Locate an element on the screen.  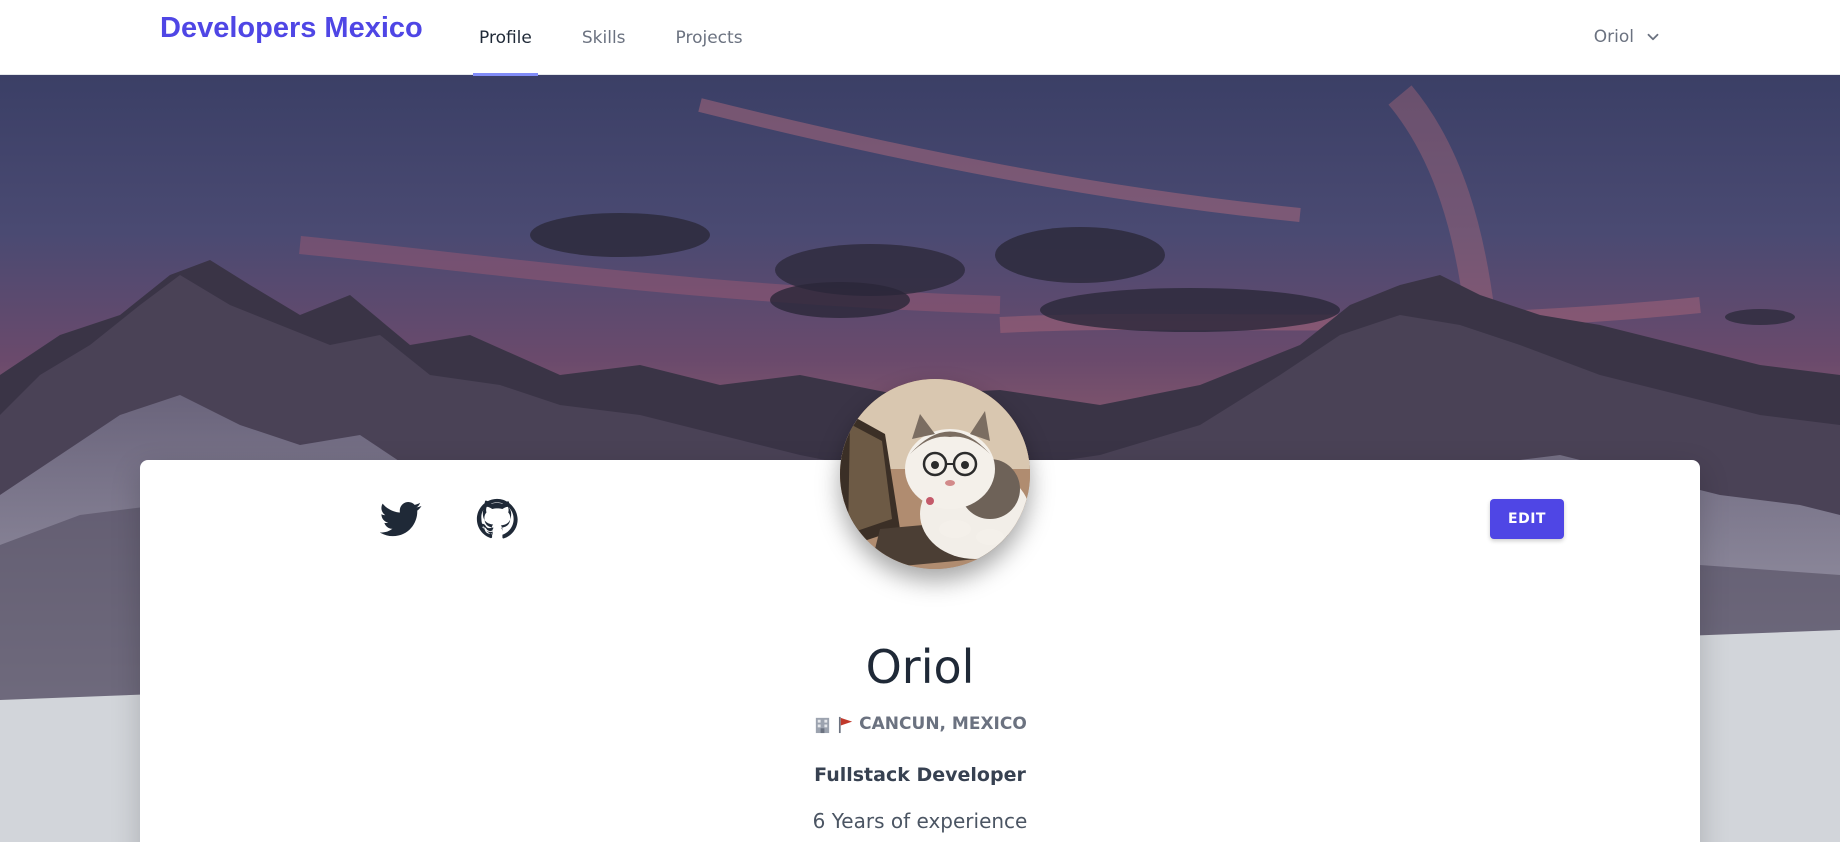
user-menu-button: Oriol is located at coordinates (1628, 37).